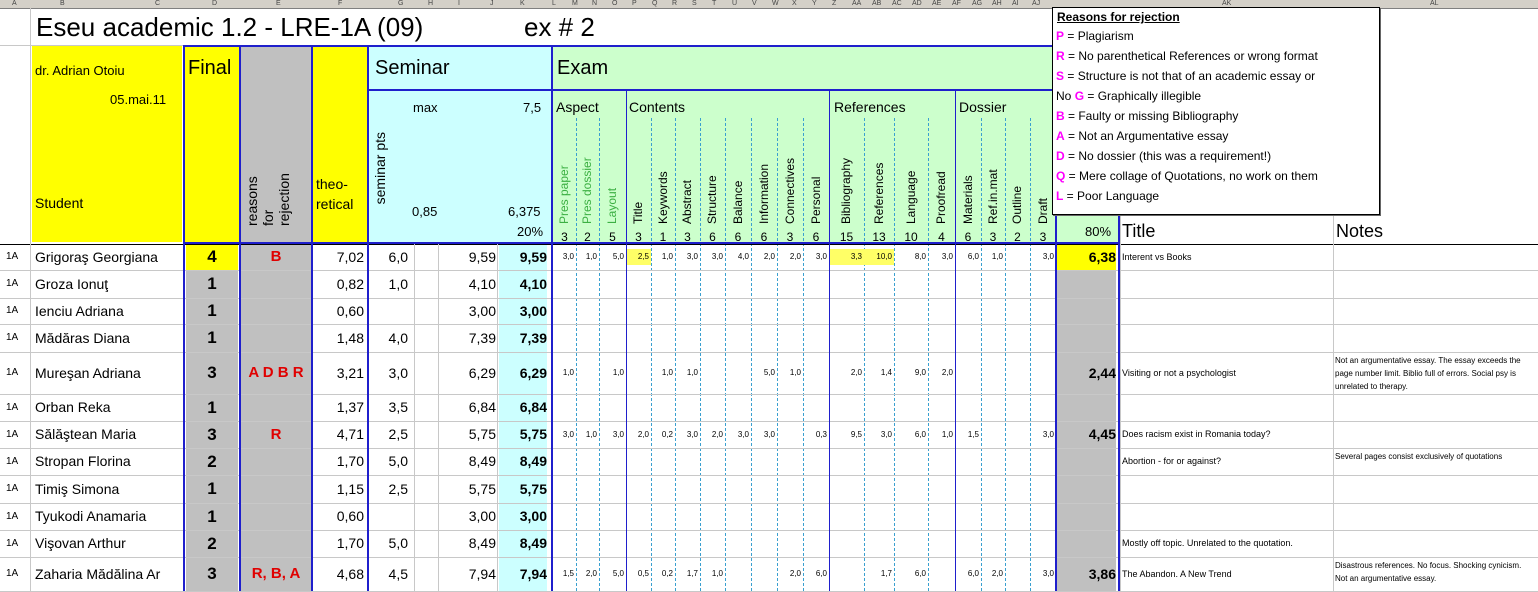 Image resolution: width=1538 pixels, height=592 pixels. I want to click on student-name: Grigoraş Georgiana, so click(109, 257).